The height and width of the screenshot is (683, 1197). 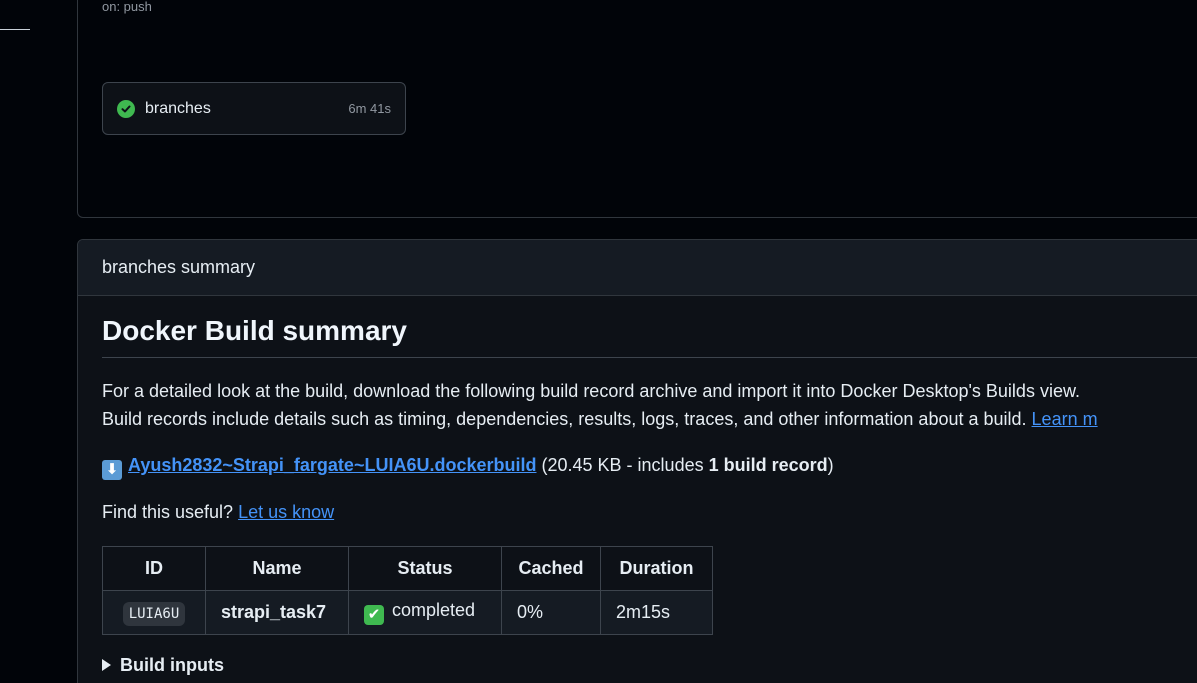 I want to click on learn-more-link: Learn m, so click(x=1065, y=419).